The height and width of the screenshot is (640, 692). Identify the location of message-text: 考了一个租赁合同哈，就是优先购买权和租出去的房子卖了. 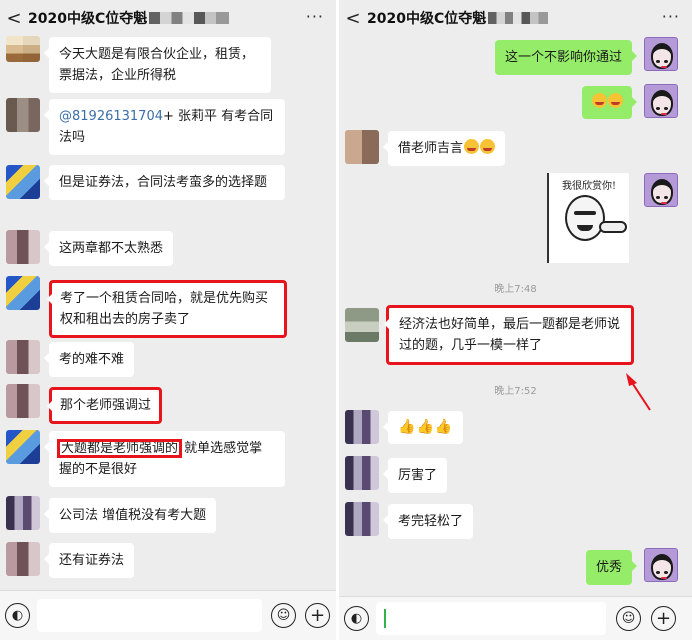
(164, 309).